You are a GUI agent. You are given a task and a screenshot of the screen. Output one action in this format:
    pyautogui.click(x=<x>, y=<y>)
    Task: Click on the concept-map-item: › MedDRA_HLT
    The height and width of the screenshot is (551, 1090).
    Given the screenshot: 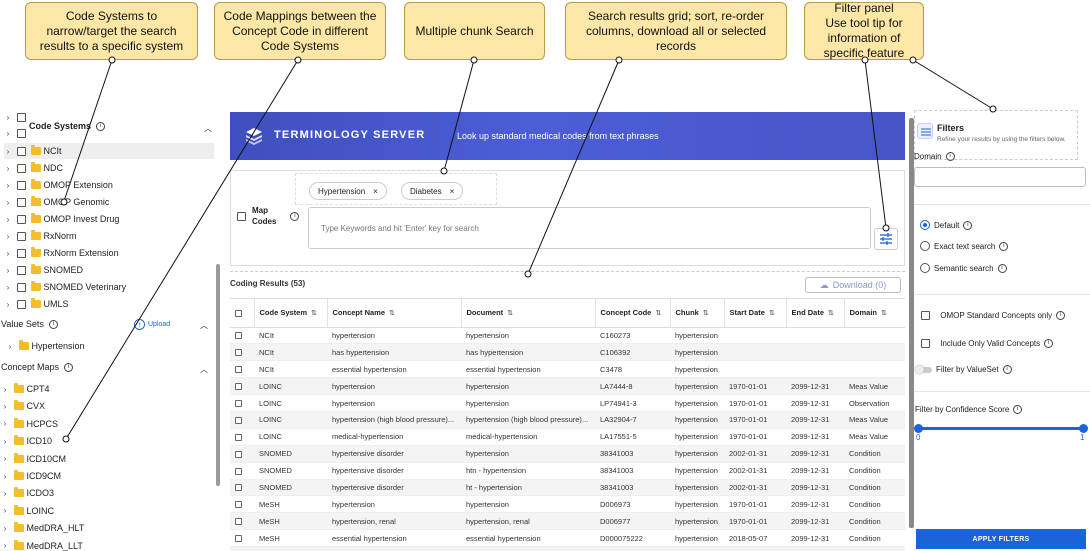 What is the action you would take?
    pyautogui.click(x=42, y=528)
    